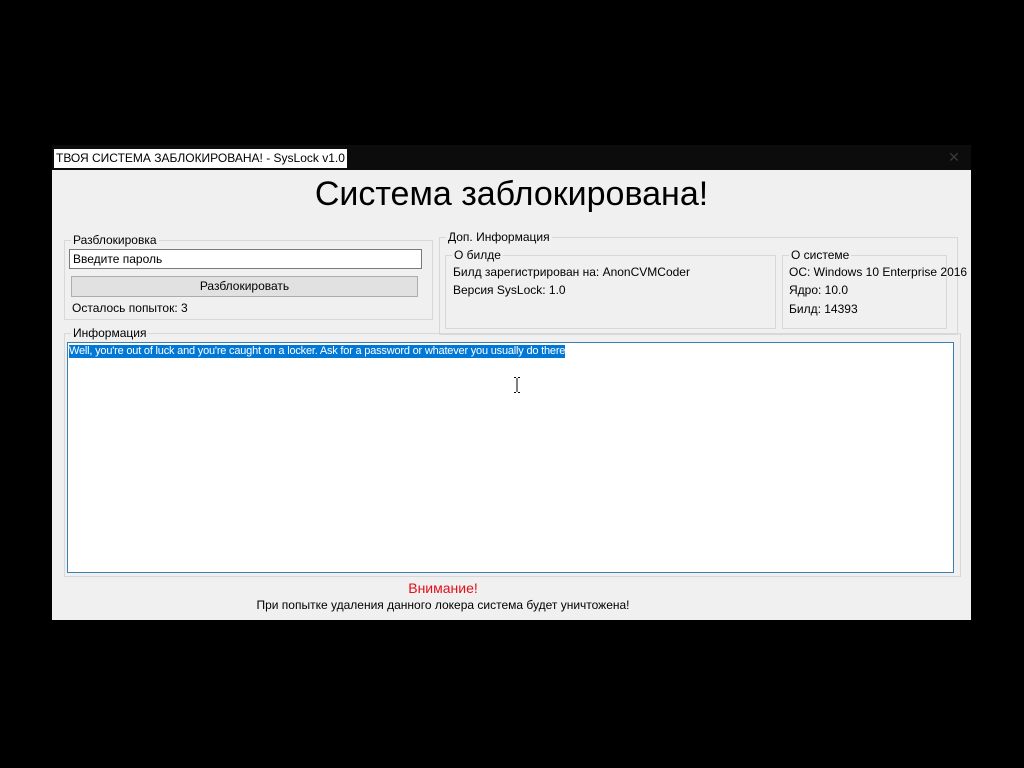 The height and width of the screenshot is (768, 1024). What do you see at coordinates (110, 333) in the screenshot?
I see `info-group-legend: Информация` at bounding box center [110, 333].